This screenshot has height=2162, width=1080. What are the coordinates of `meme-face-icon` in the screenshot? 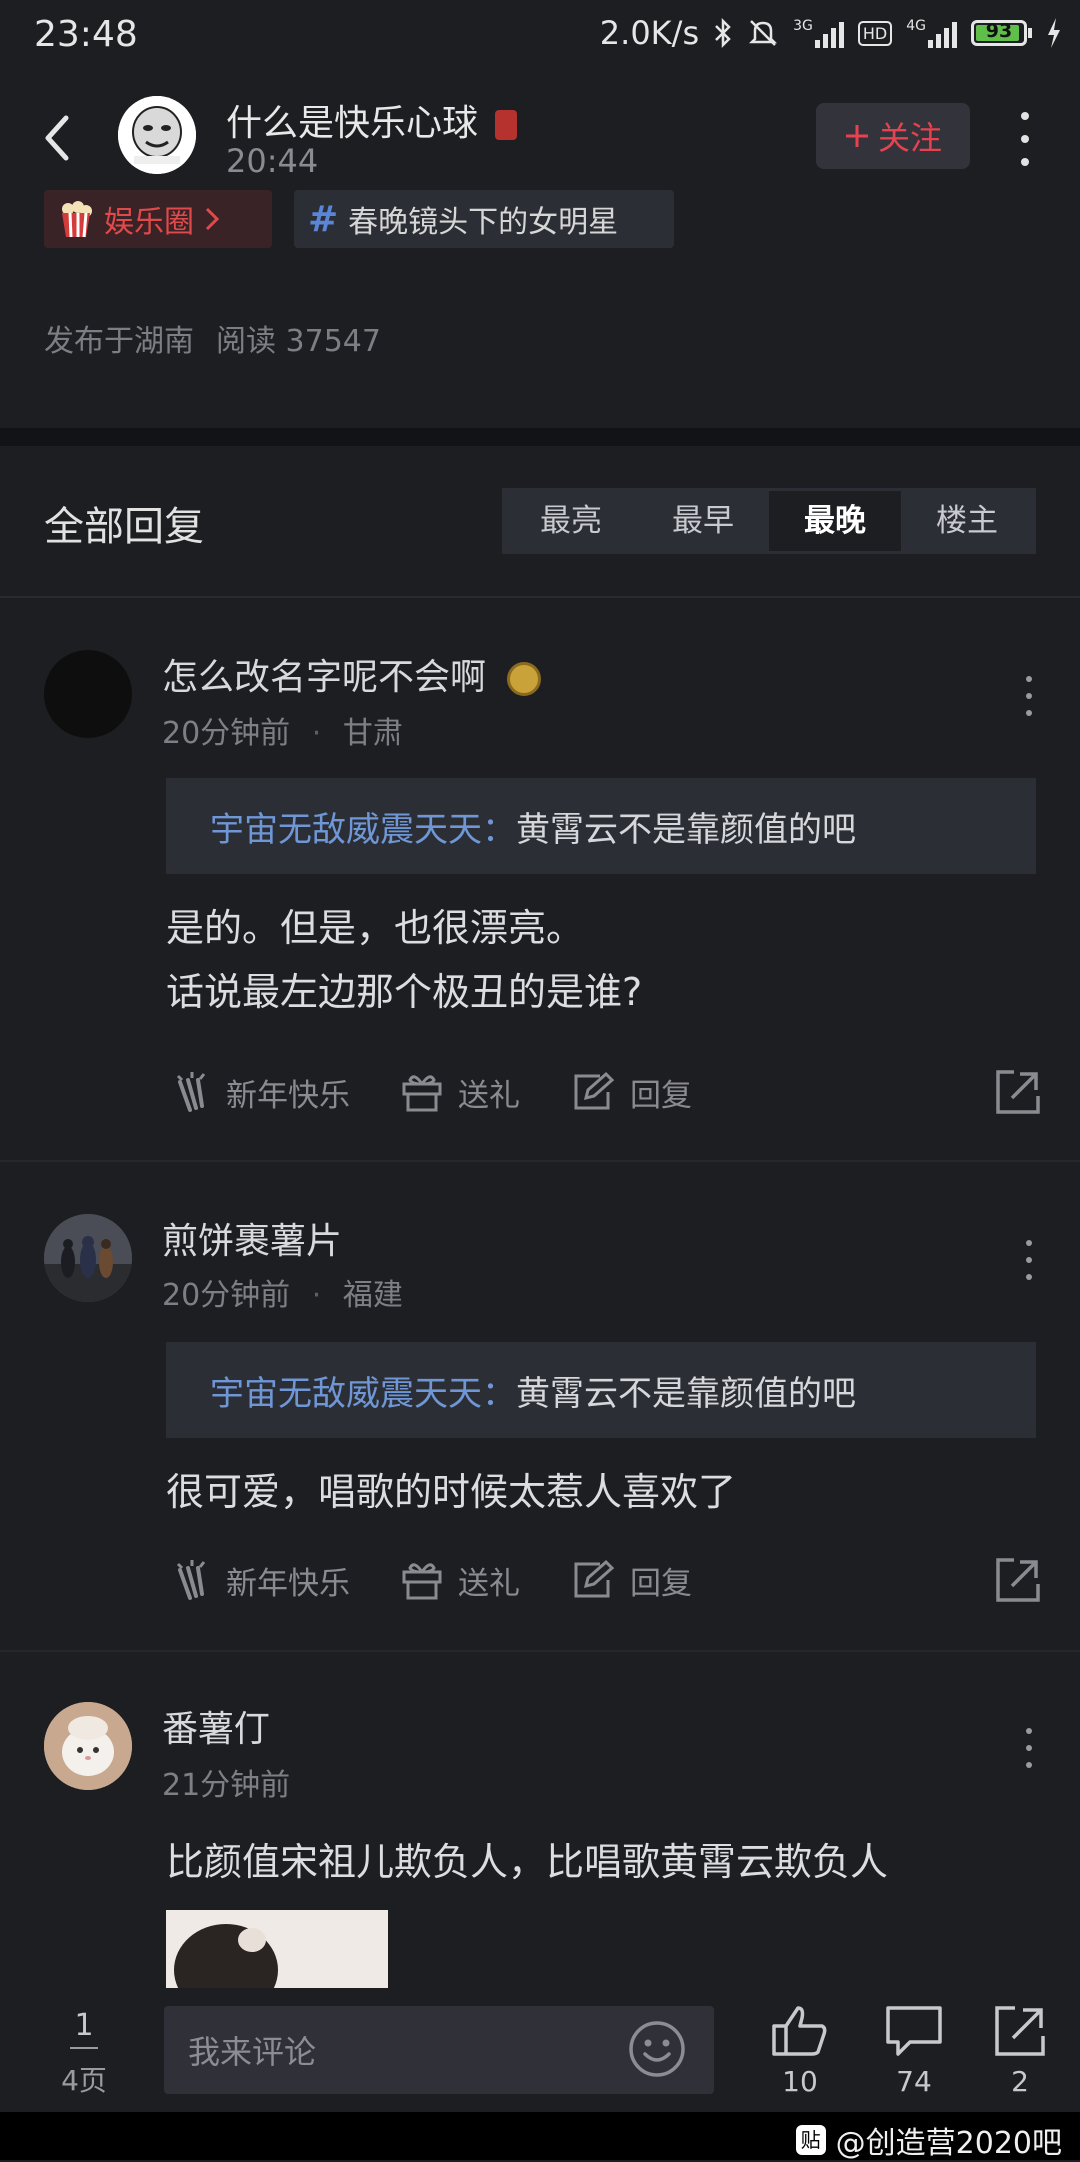 It's located at (157, 135).